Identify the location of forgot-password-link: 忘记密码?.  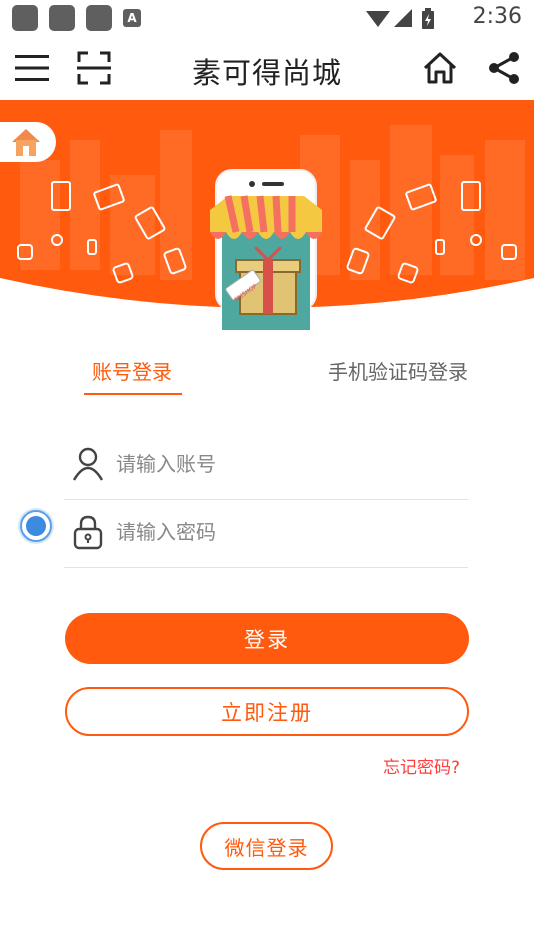
(421, 765).